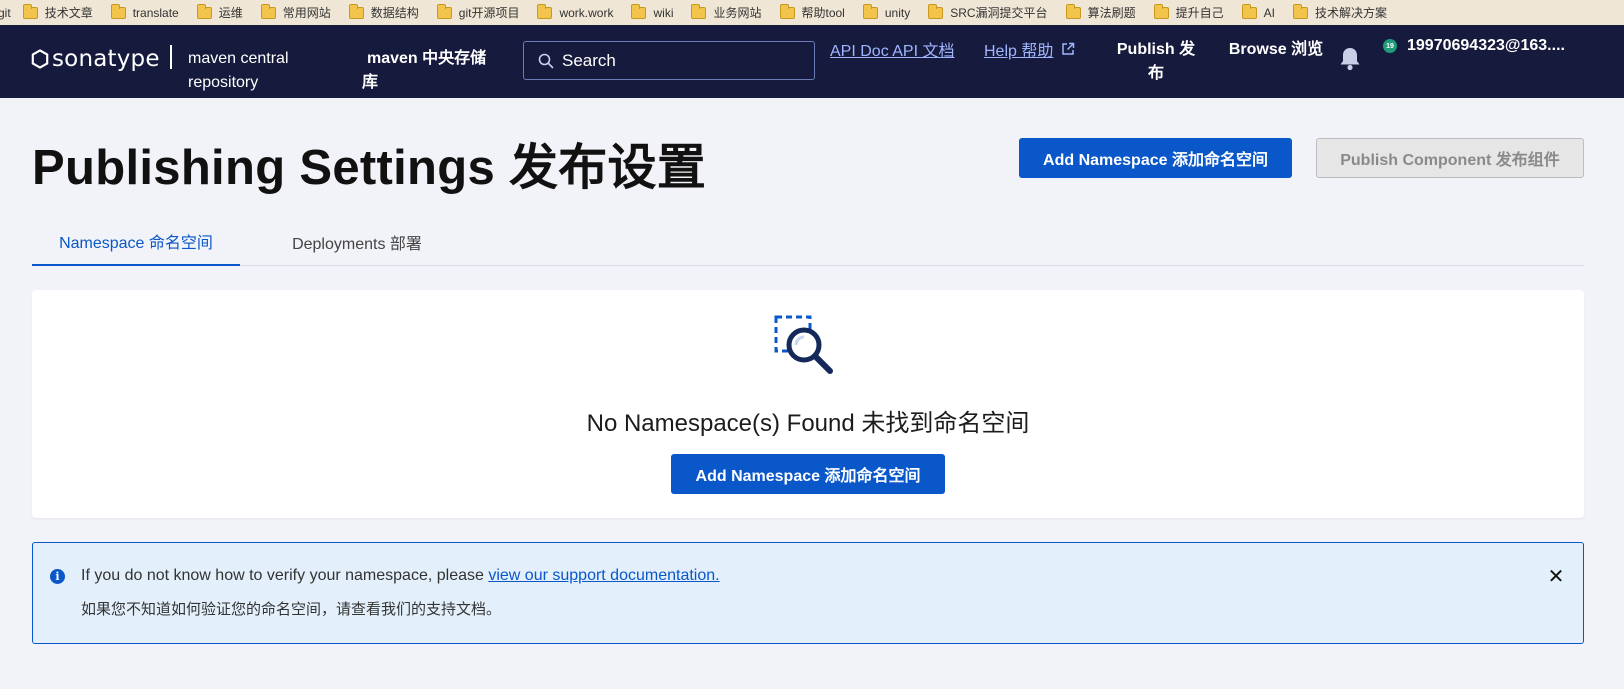  Describe the element at coordinates (892, 49) in the screenshot. I see `api-doc-link: API Doc API 文档` at that location.